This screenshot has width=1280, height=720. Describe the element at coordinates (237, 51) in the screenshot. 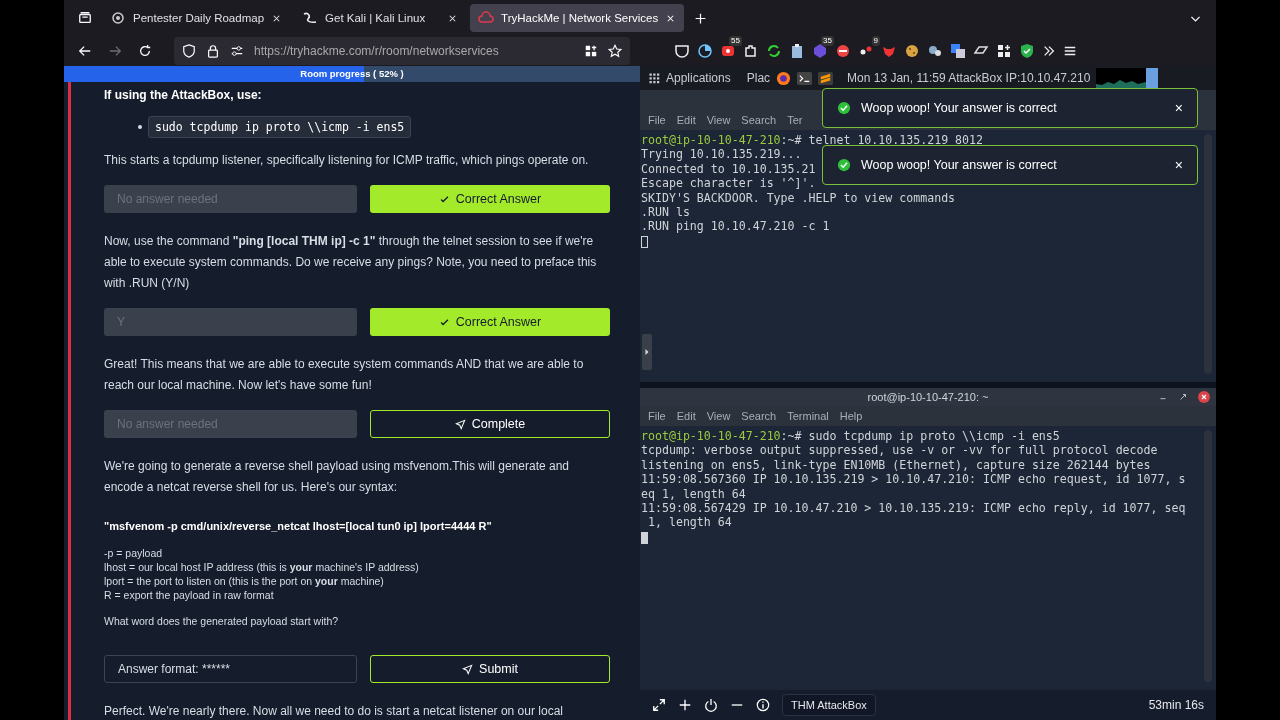

I see `sliders-icon` at that location.